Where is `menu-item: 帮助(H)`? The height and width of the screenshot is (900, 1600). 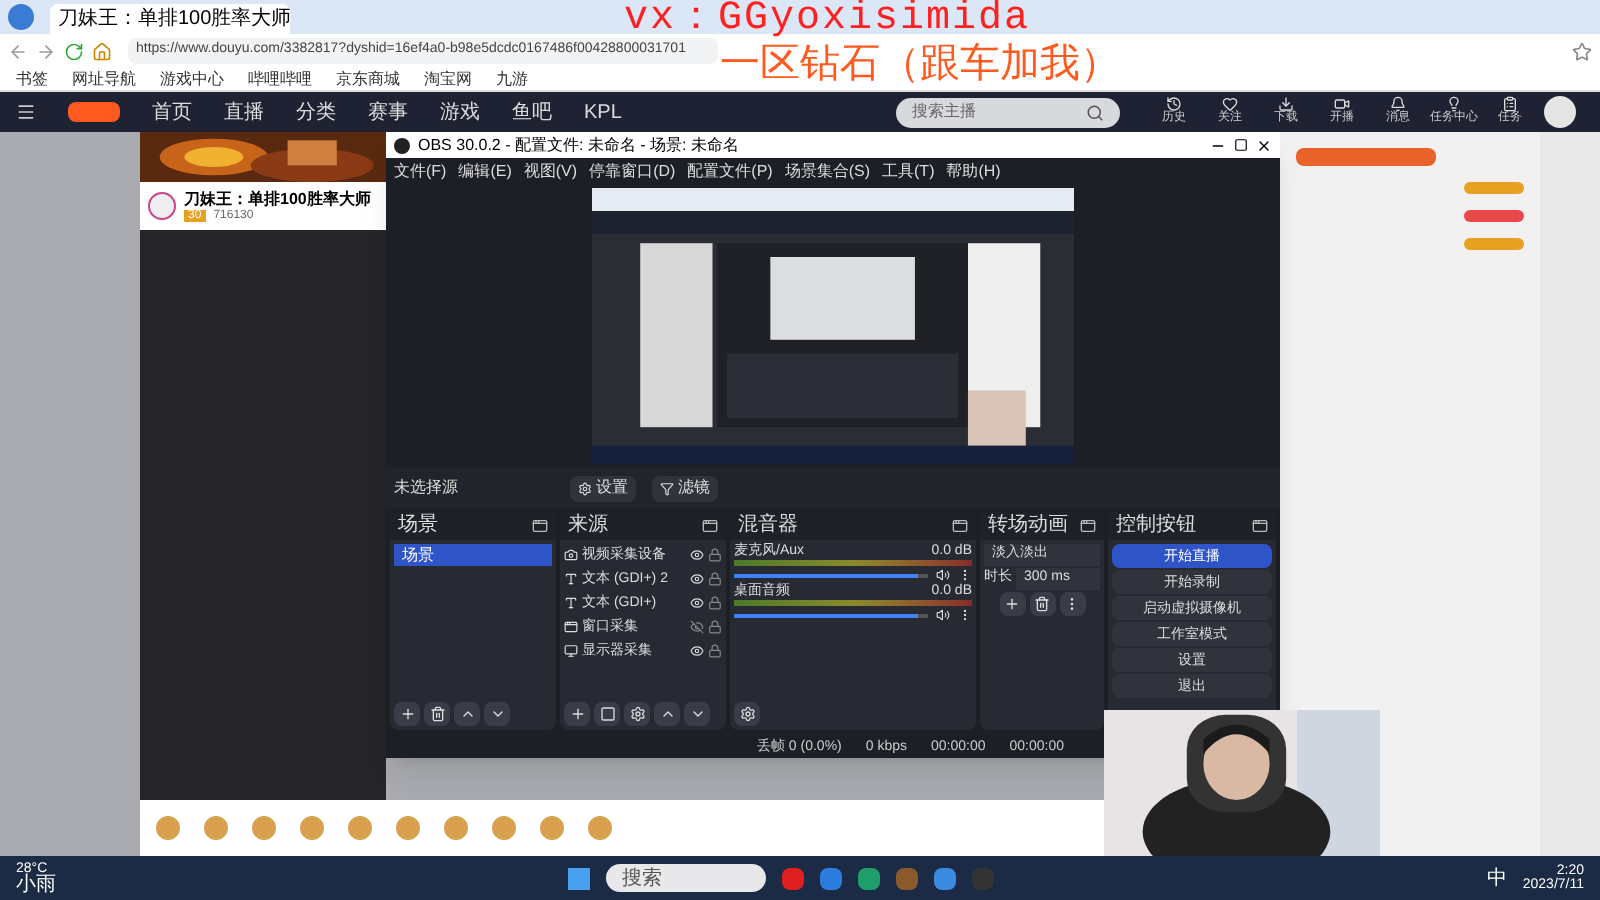 menu-item: 帮助(H) is located at coordinates (973, 171).